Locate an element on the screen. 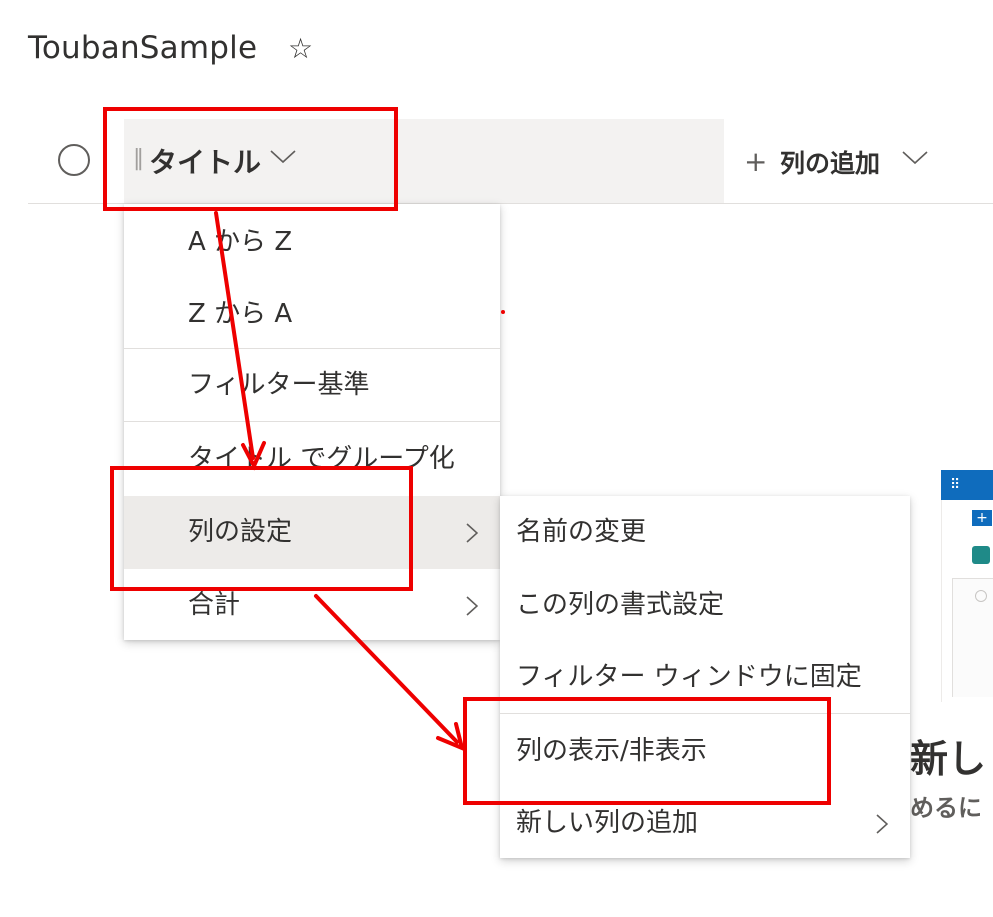  empty-state-heading: 新し is located at coordinates (948, 759).